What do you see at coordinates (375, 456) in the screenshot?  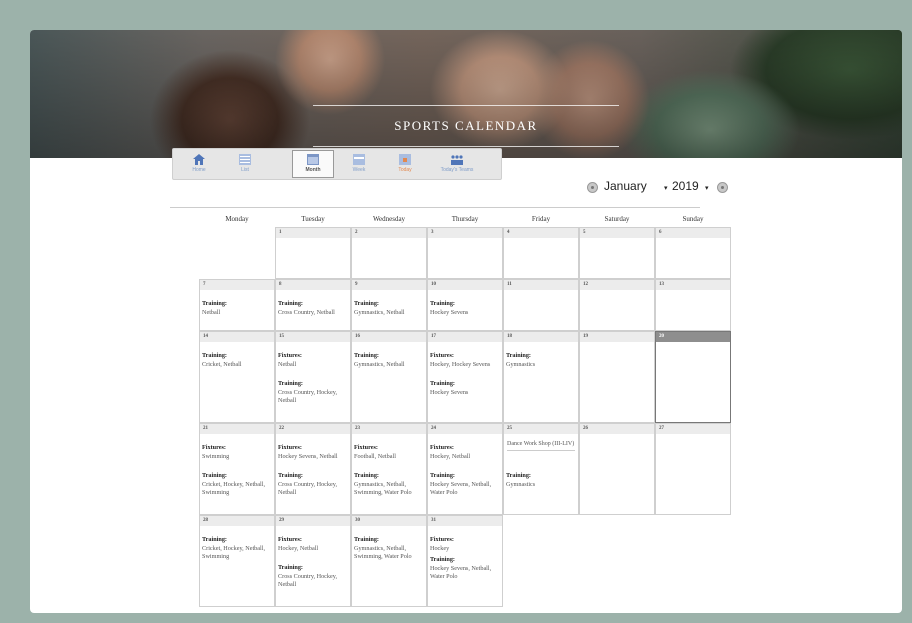 I see `event-sports: Football, Netball` at bounding box center [375, 456].